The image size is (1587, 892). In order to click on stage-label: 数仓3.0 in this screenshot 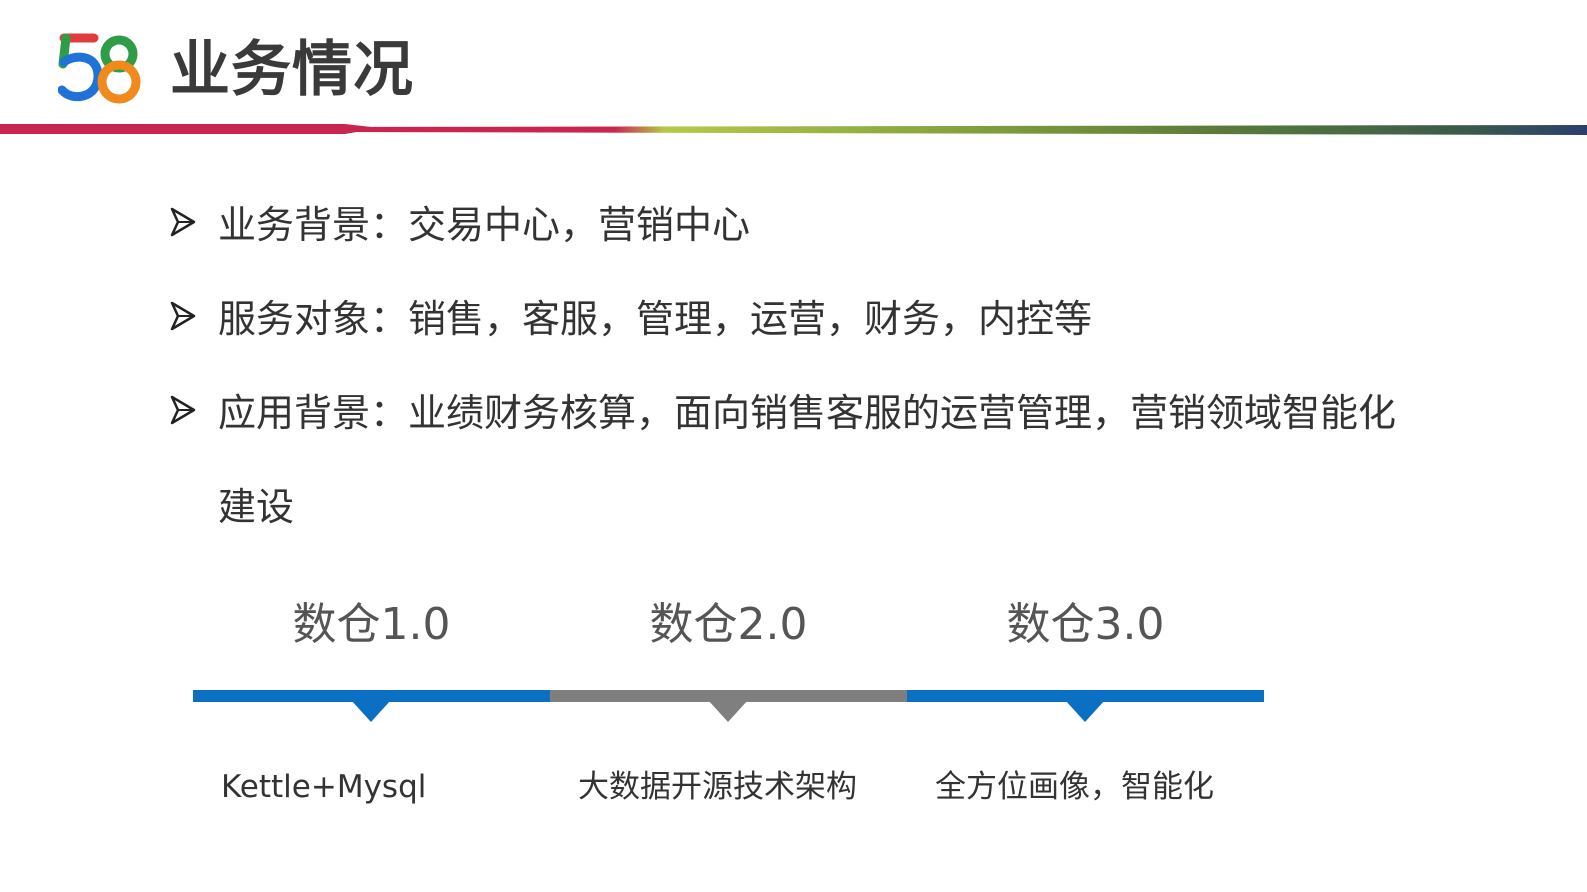, I will do `click(1085, 624)`.